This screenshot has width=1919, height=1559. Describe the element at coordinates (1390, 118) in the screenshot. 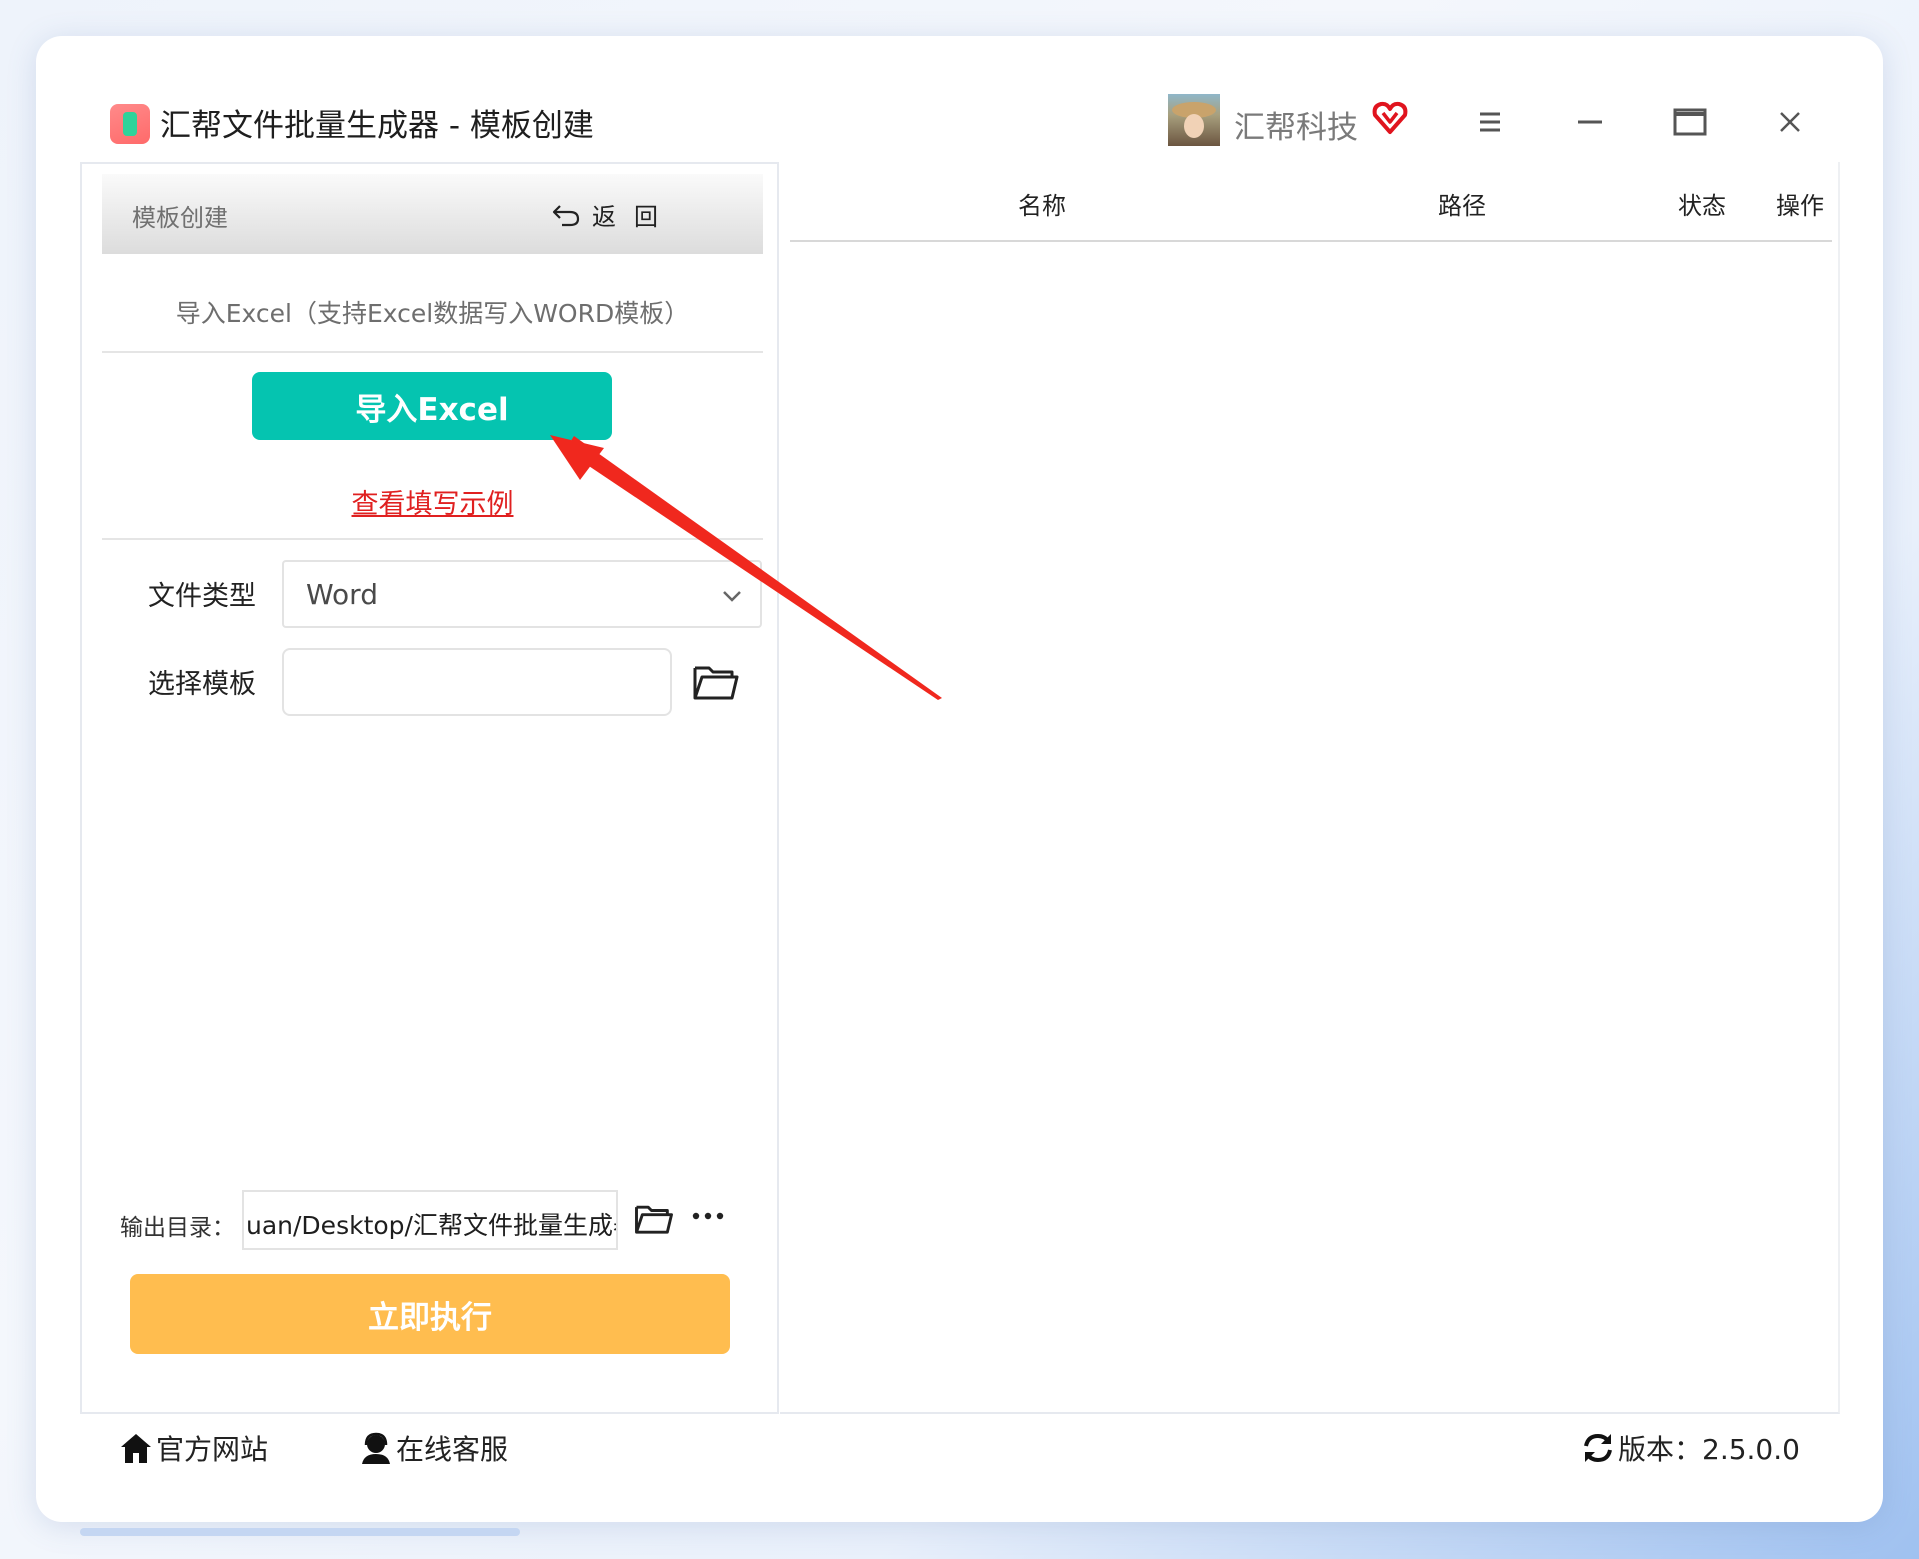

I see `vip-heart-icon` at that location.